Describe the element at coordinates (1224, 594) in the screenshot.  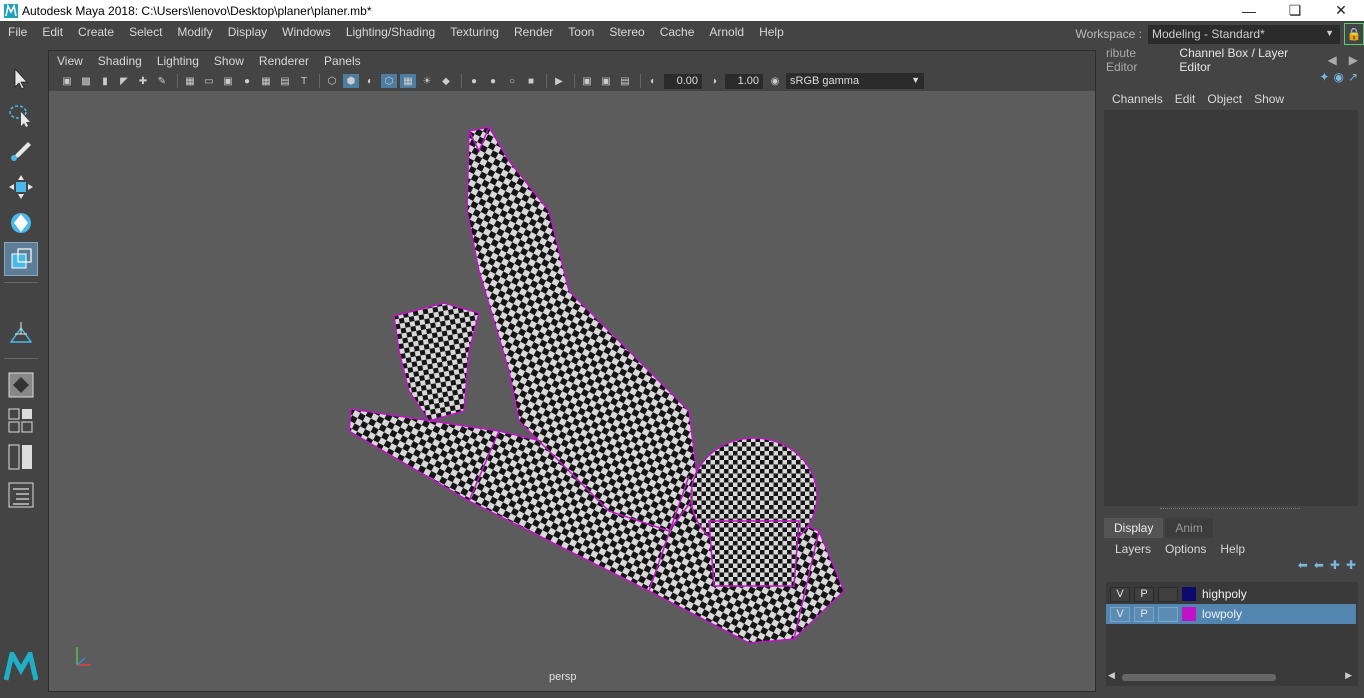
I see `layer-name: highpoly` at that location.